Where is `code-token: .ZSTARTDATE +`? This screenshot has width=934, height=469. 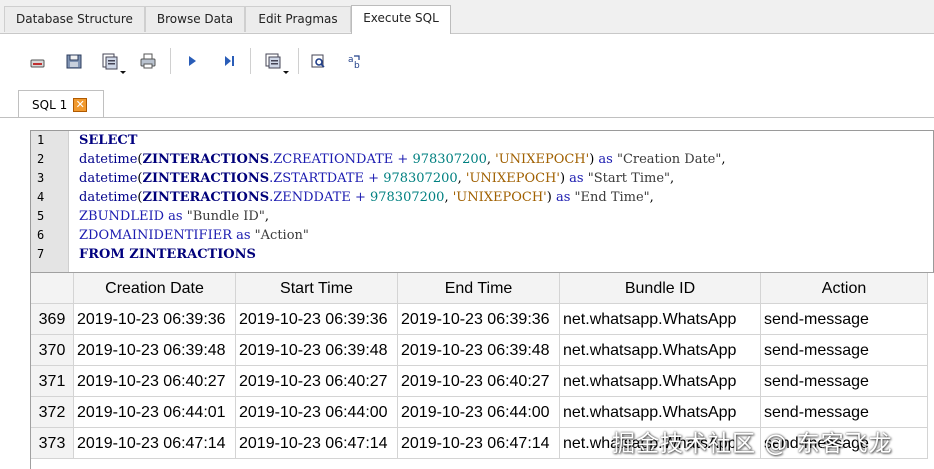 code-token: .ZSTARTDATE + is located at coordinates (326, 178).